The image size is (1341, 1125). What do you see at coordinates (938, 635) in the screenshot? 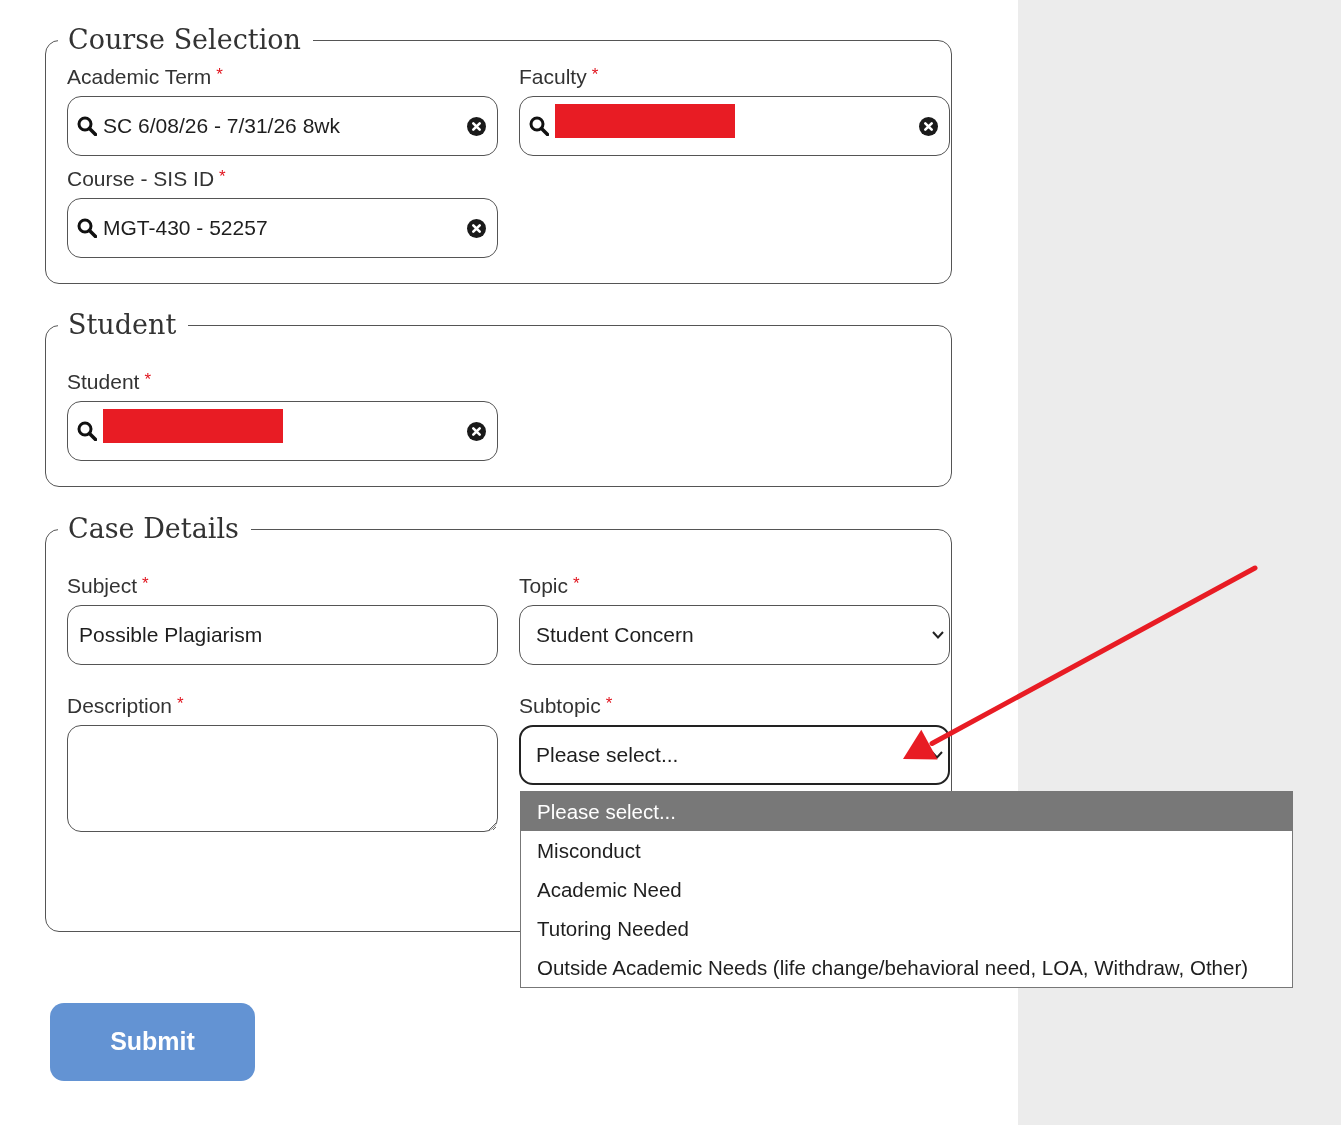
I see `chevron-down-icon` at bounding box center [938, 635].